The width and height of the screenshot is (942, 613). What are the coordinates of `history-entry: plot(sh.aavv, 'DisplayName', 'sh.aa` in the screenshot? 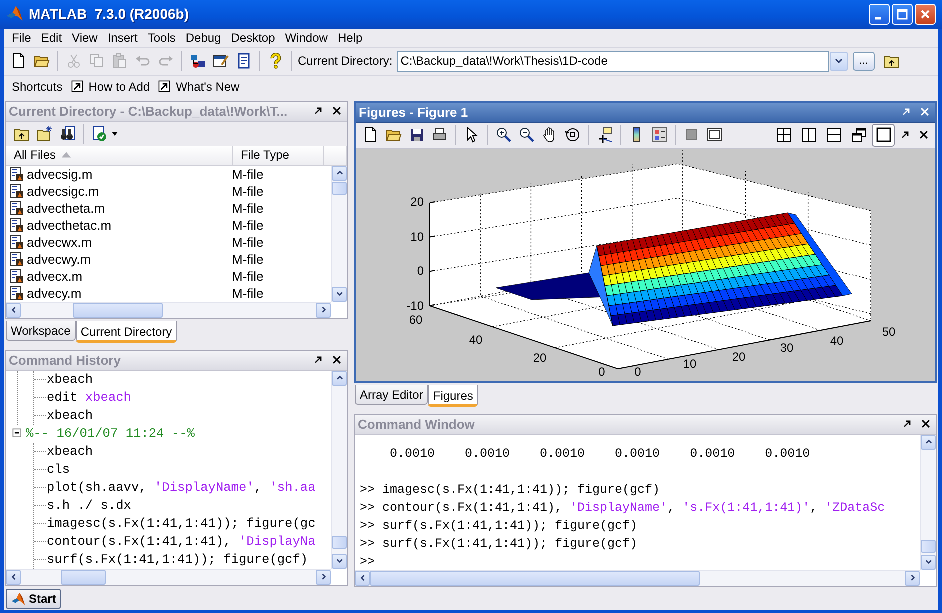 It's located at (182, 487).